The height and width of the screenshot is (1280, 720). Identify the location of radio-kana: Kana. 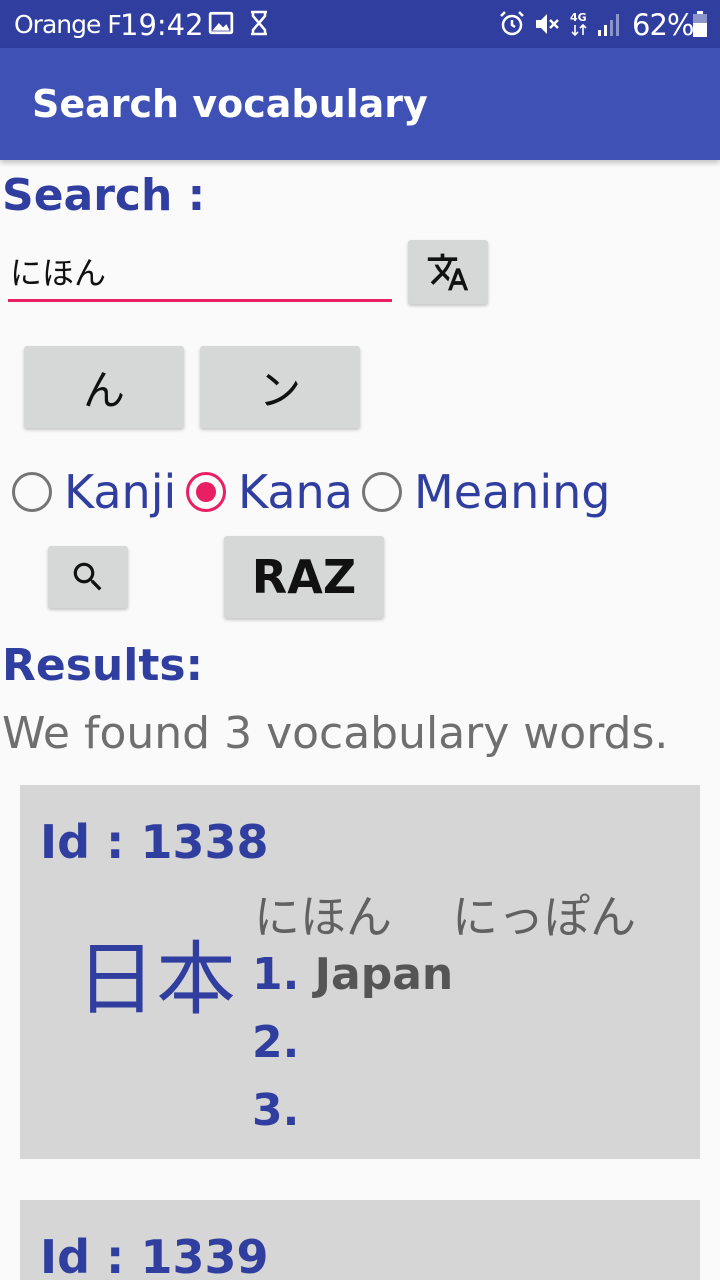
(269, 492).